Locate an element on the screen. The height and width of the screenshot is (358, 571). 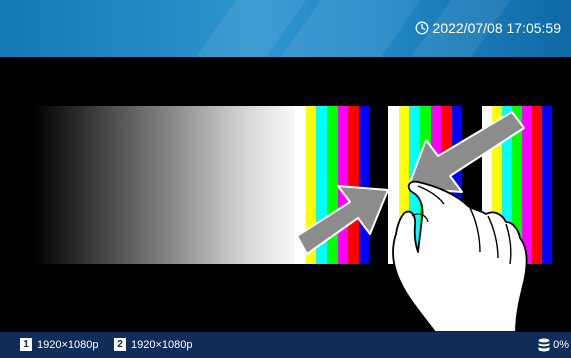
channel-1-info: 1 1920×1080p is located at coordinates (59, 344).